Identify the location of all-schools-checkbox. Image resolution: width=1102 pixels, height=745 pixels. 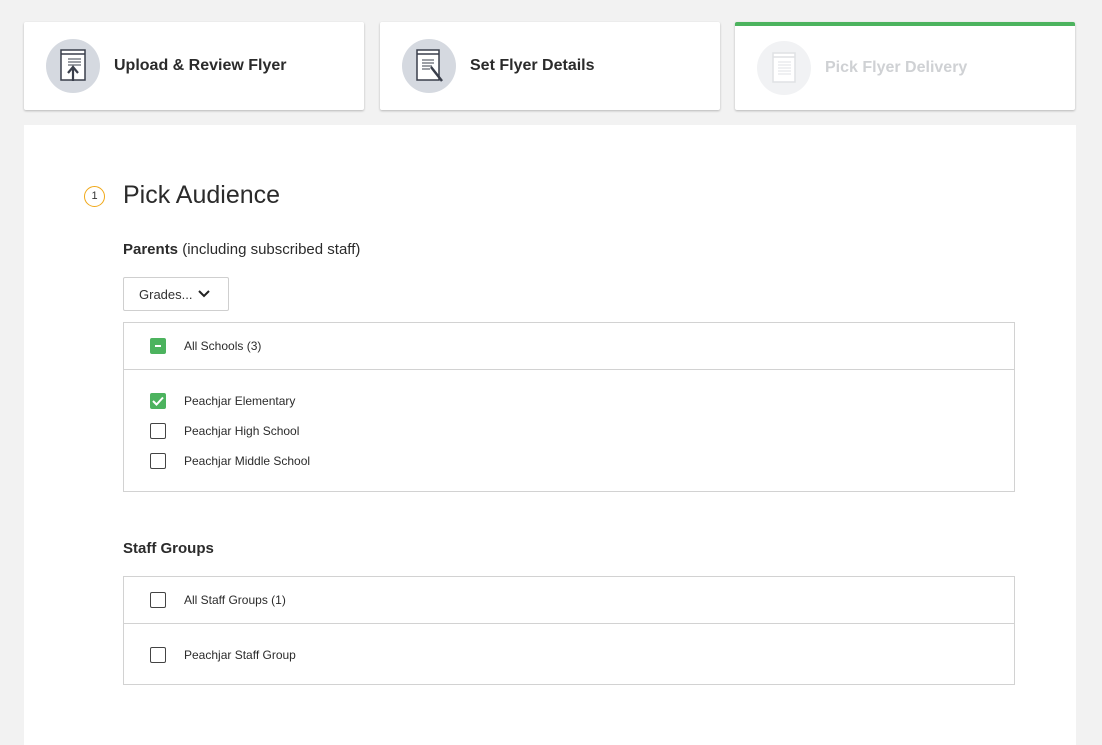
(158, 346).